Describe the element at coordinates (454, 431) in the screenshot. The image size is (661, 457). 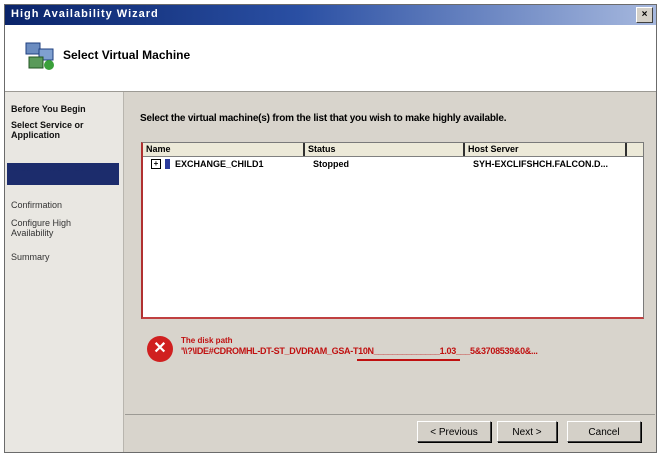
I see `previous-button: < Previous` at that location.